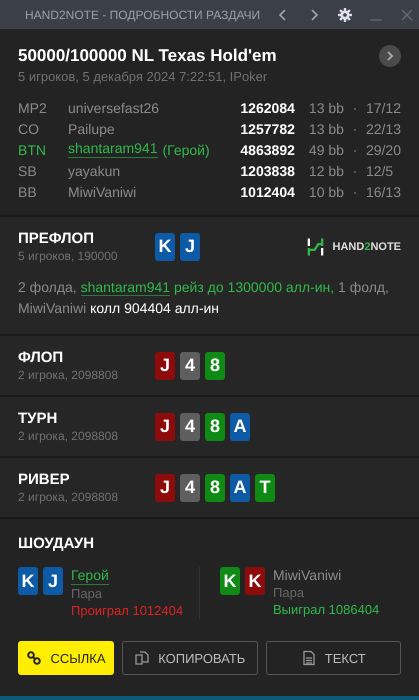  Describe the element at coordinates (38, 418) in the screenshot. I see `street-title: ТУРН` at that location.